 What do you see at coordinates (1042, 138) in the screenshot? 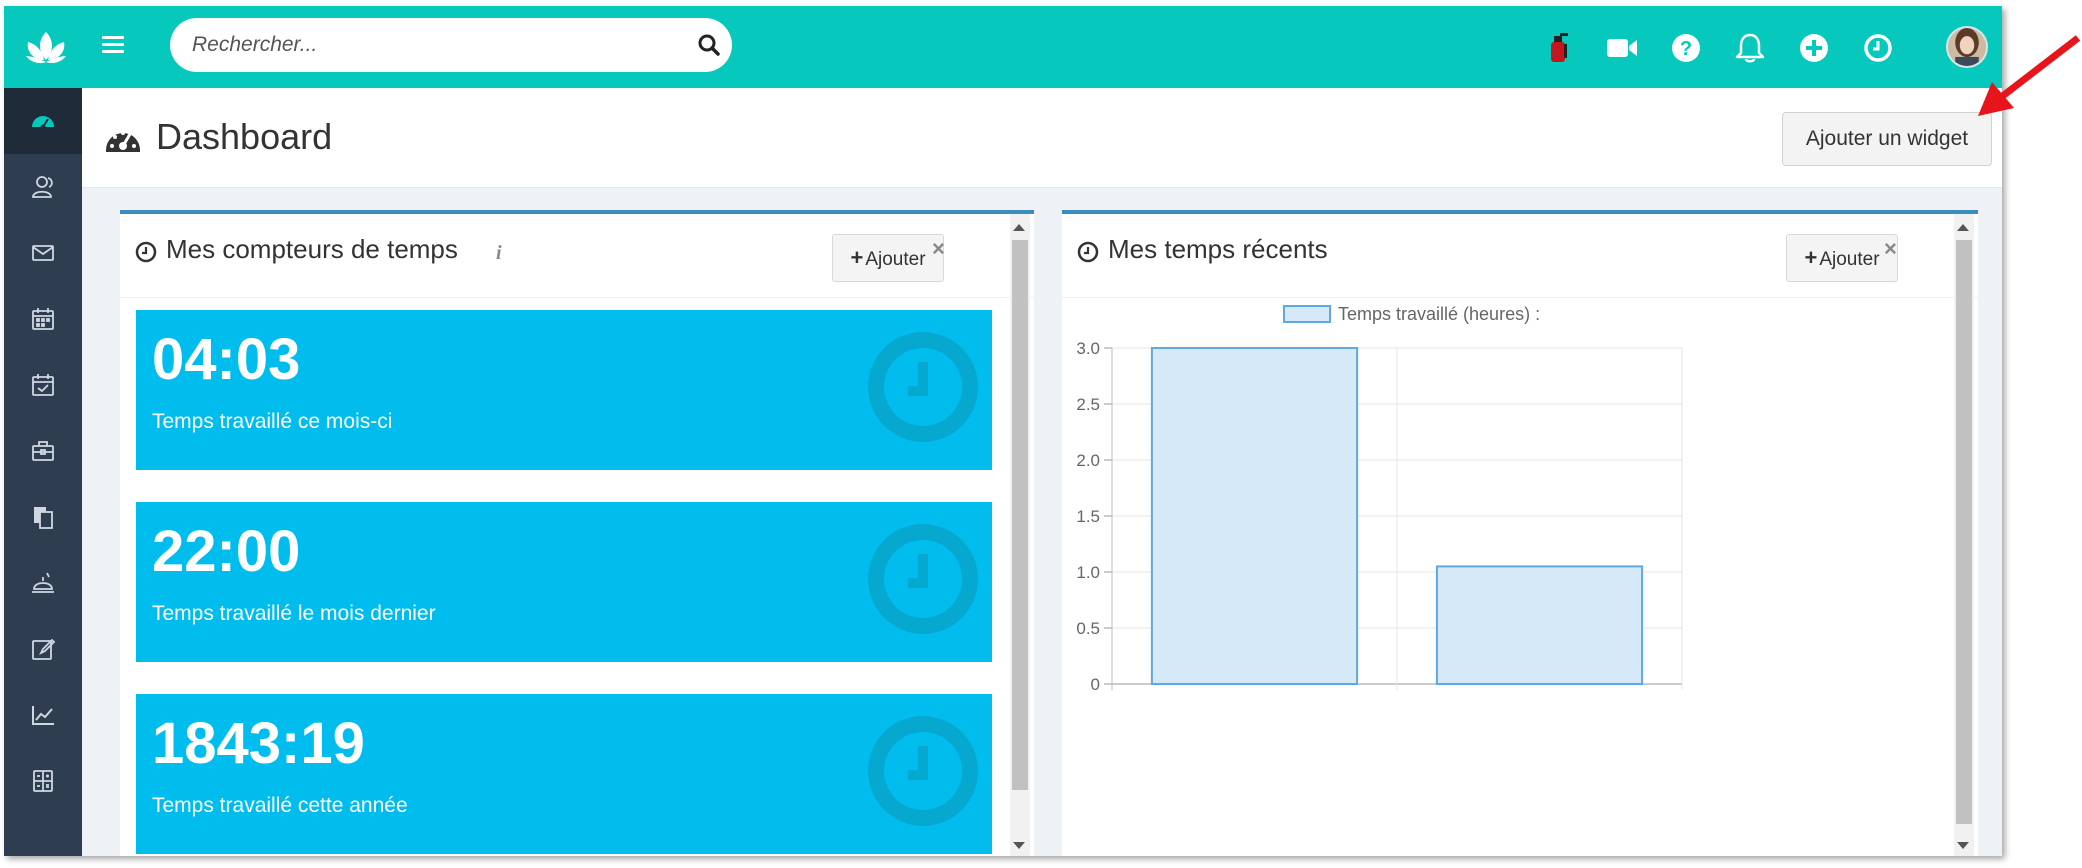
I see `page-header: Dashboard Ajouter un widget` at bounding box center [1042, 138].